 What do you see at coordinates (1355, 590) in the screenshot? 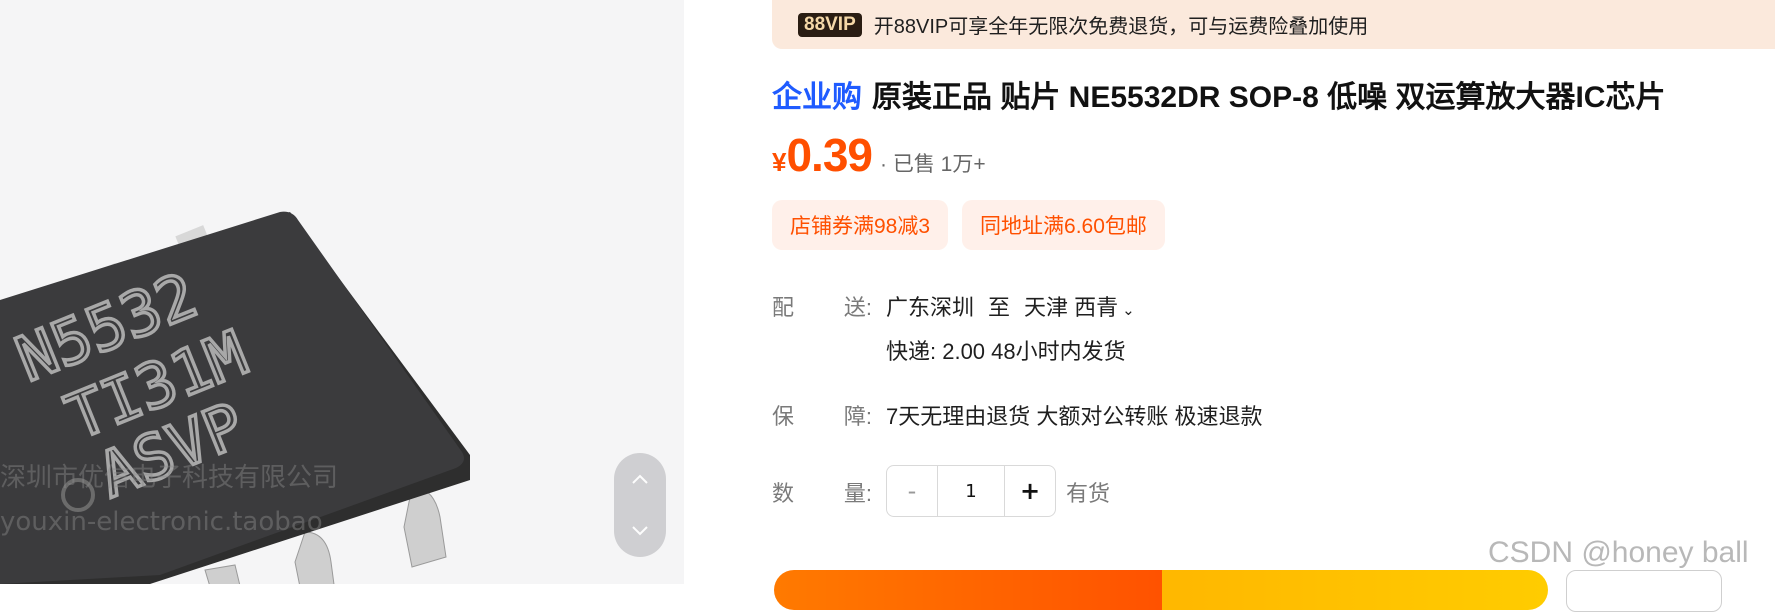
I see `buy-now-button` at bounding box center [1355, 590].